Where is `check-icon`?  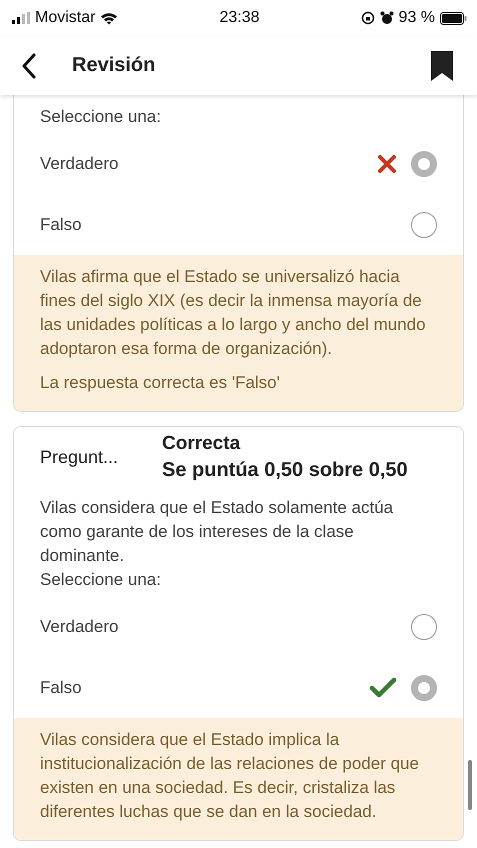
check-icon is located at coordinates (383, 687).